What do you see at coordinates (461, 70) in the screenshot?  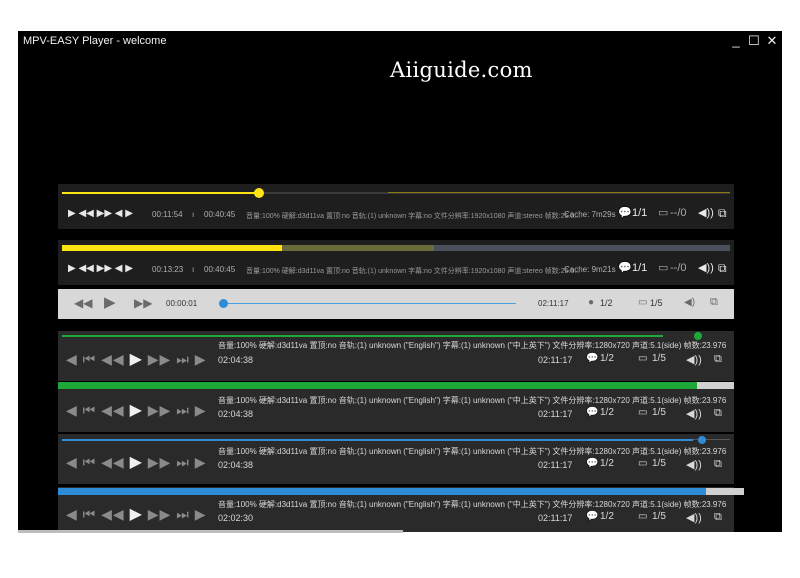 I see `watermark-text: Aiiguide.com` at bounding box center [461, 70].